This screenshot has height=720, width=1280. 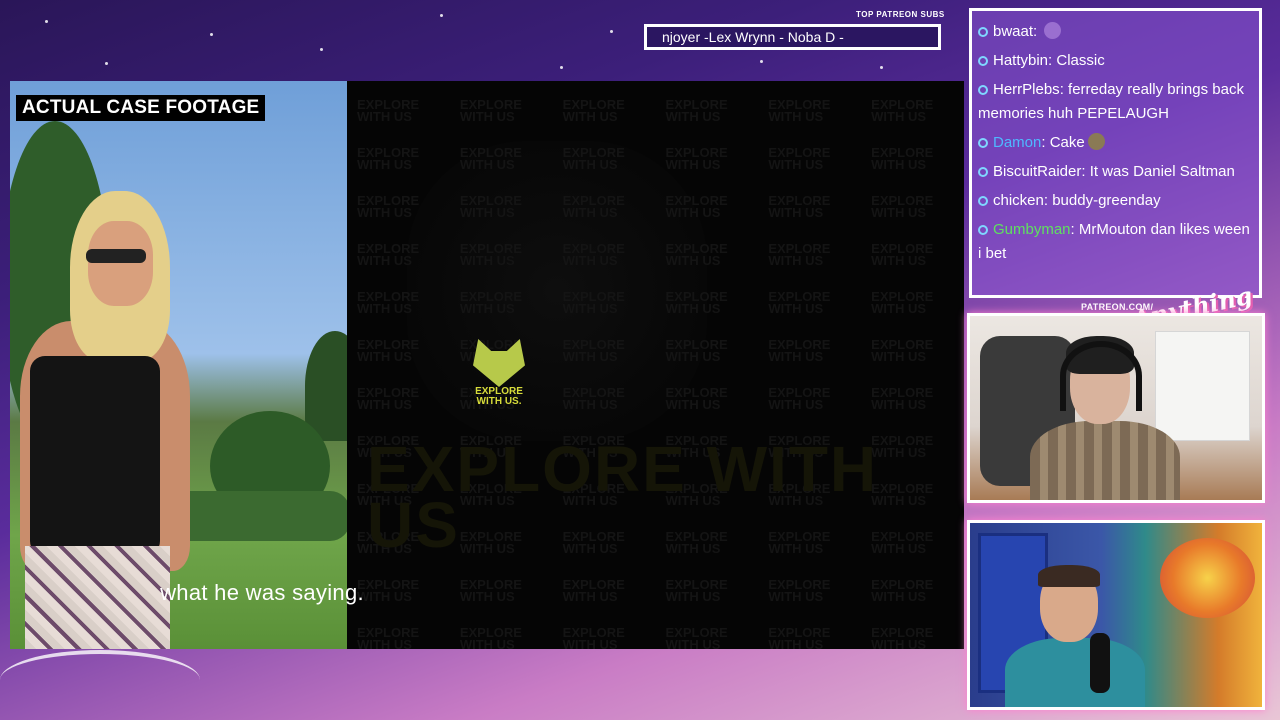 What do you see at coordinates (141, 108) in the screenshot?
I see `footage-label: ACTUAL CASE FOOTAGE` at bounding box center [141, 108].